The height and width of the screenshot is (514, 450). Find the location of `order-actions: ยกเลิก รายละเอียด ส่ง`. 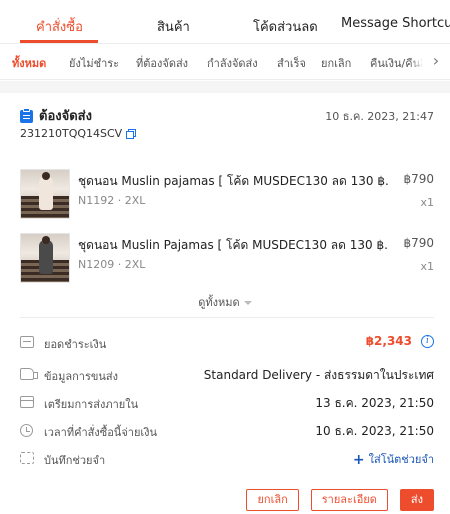

order-actions: ยกเลิก รายละเอียด ส่ง is located at coordinates (340, 500).